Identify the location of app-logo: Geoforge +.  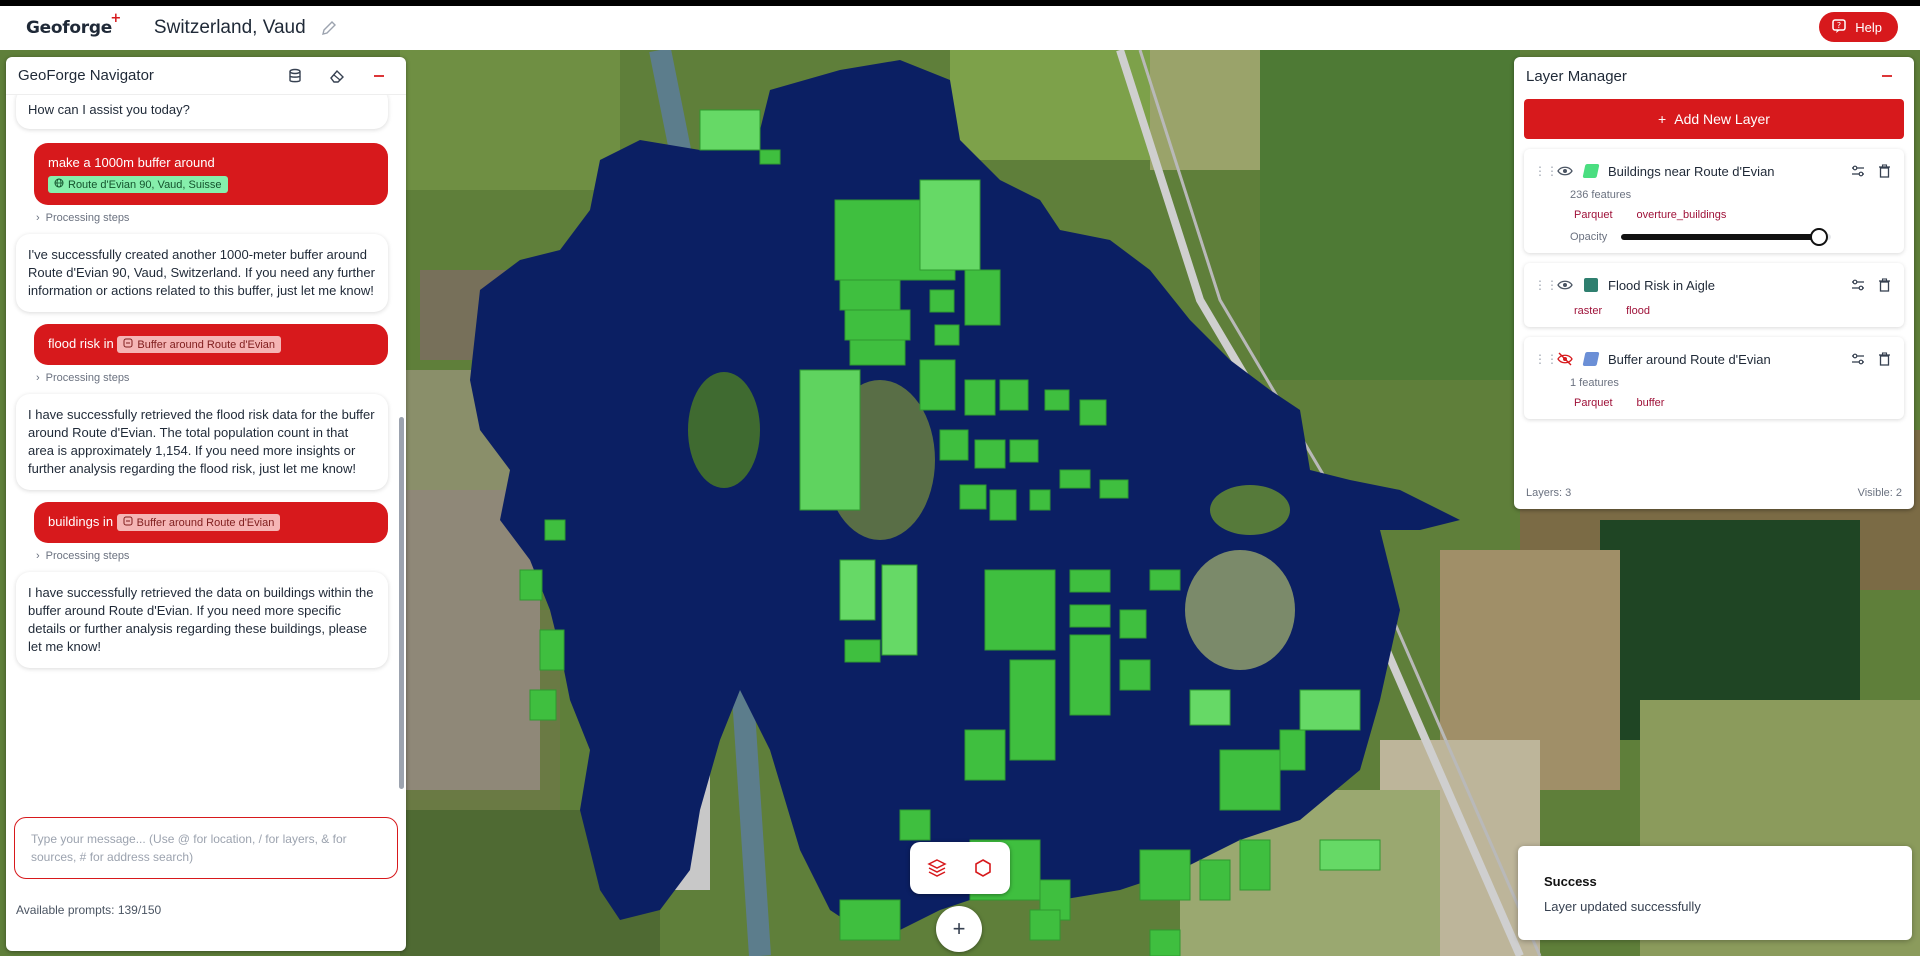
(73, 24).